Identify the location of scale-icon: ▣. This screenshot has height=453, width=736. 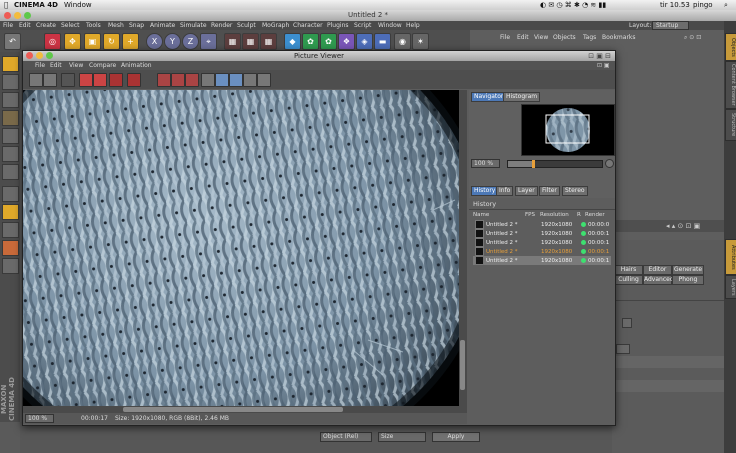
(92, 41).